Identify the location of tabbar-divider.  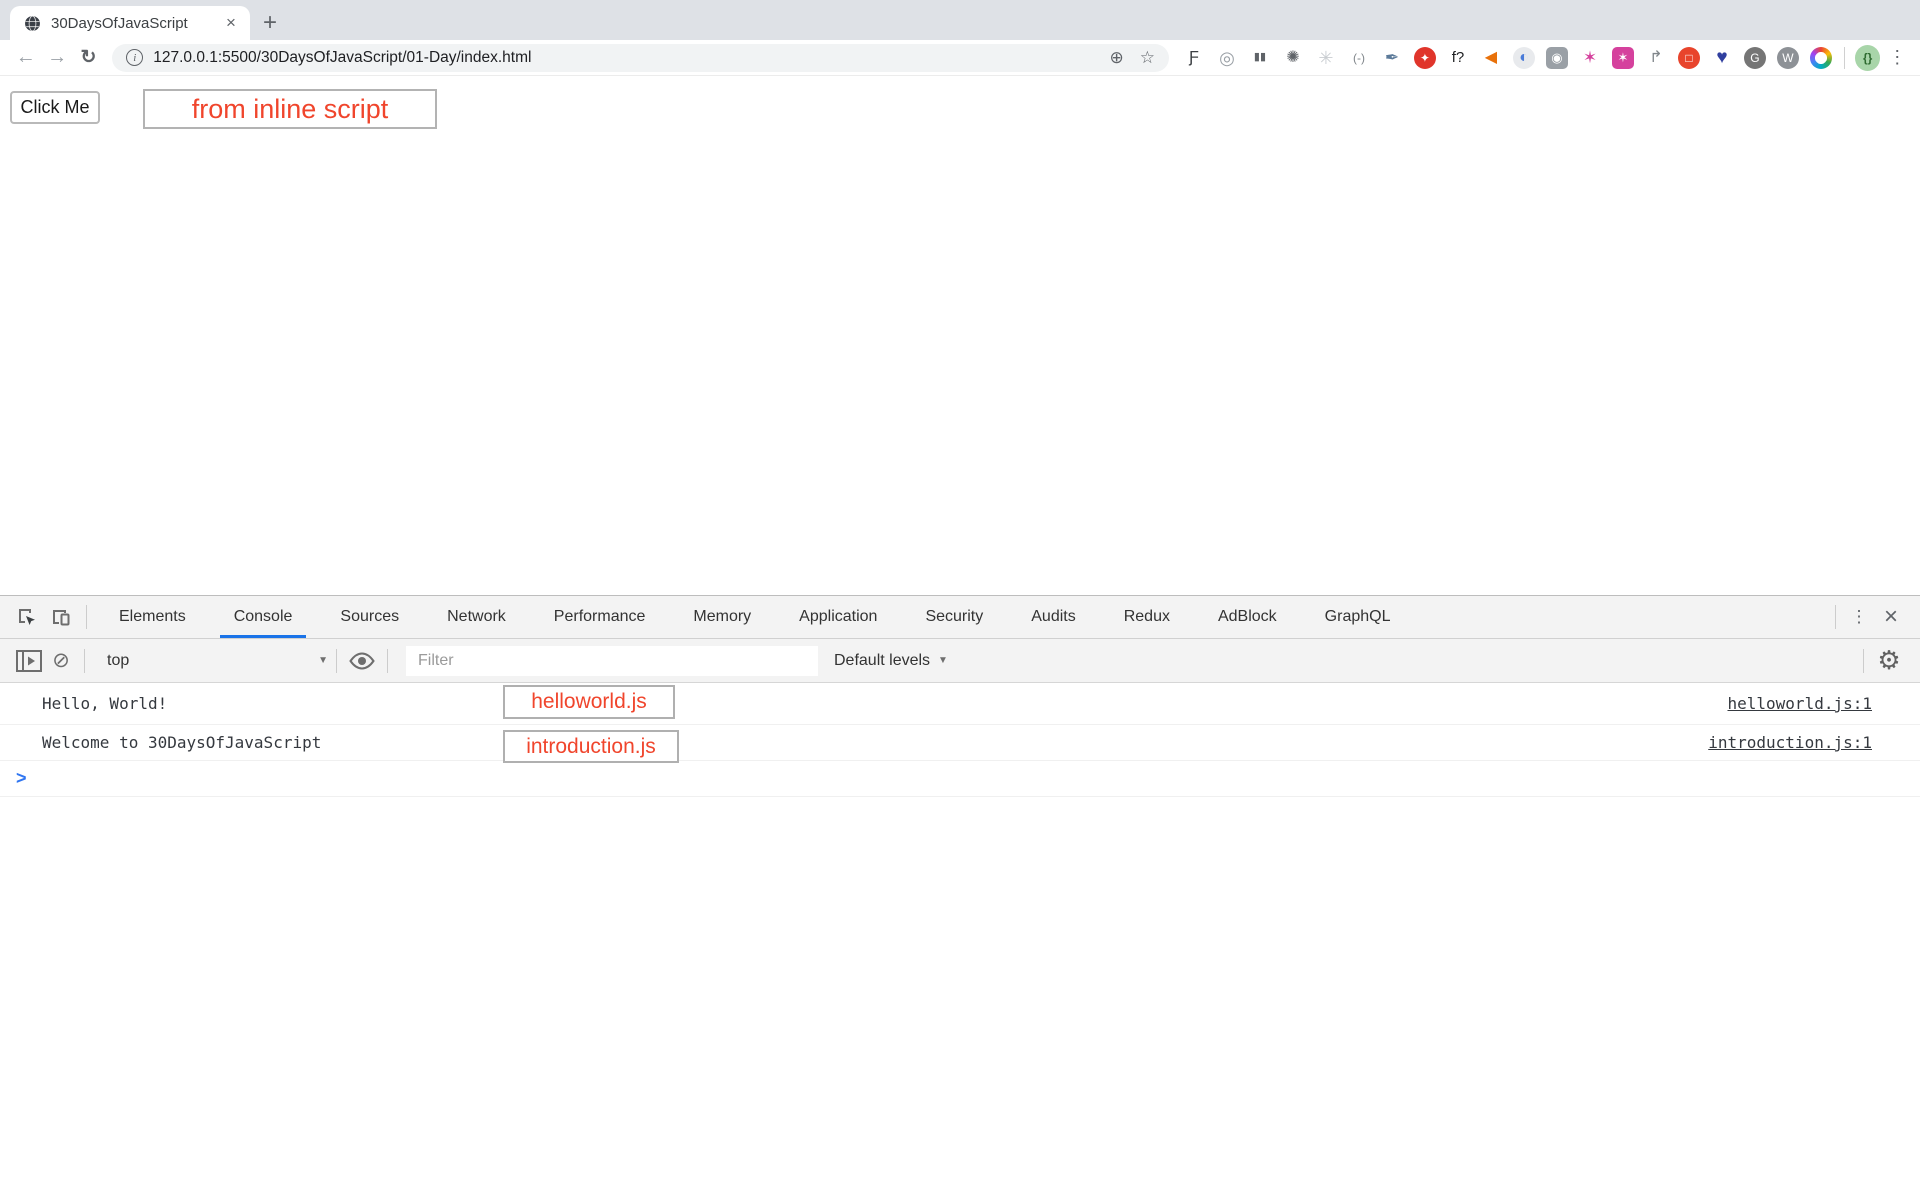
(86, 617).